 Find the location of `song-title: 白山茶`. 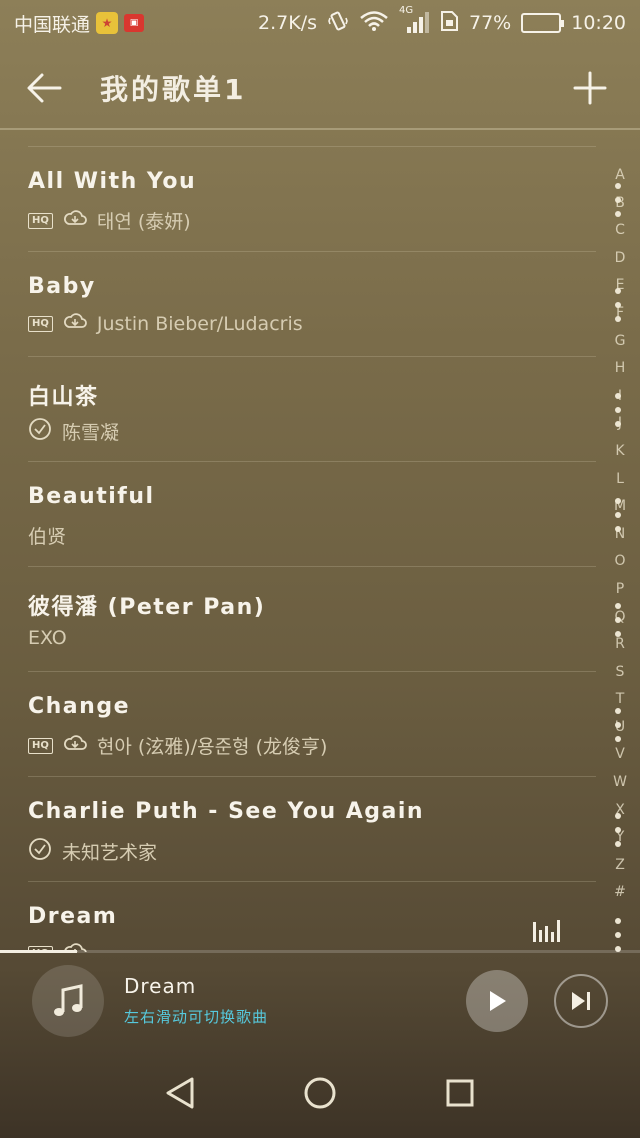

song-title: 白山茶 is located at coordinates (63, 397).